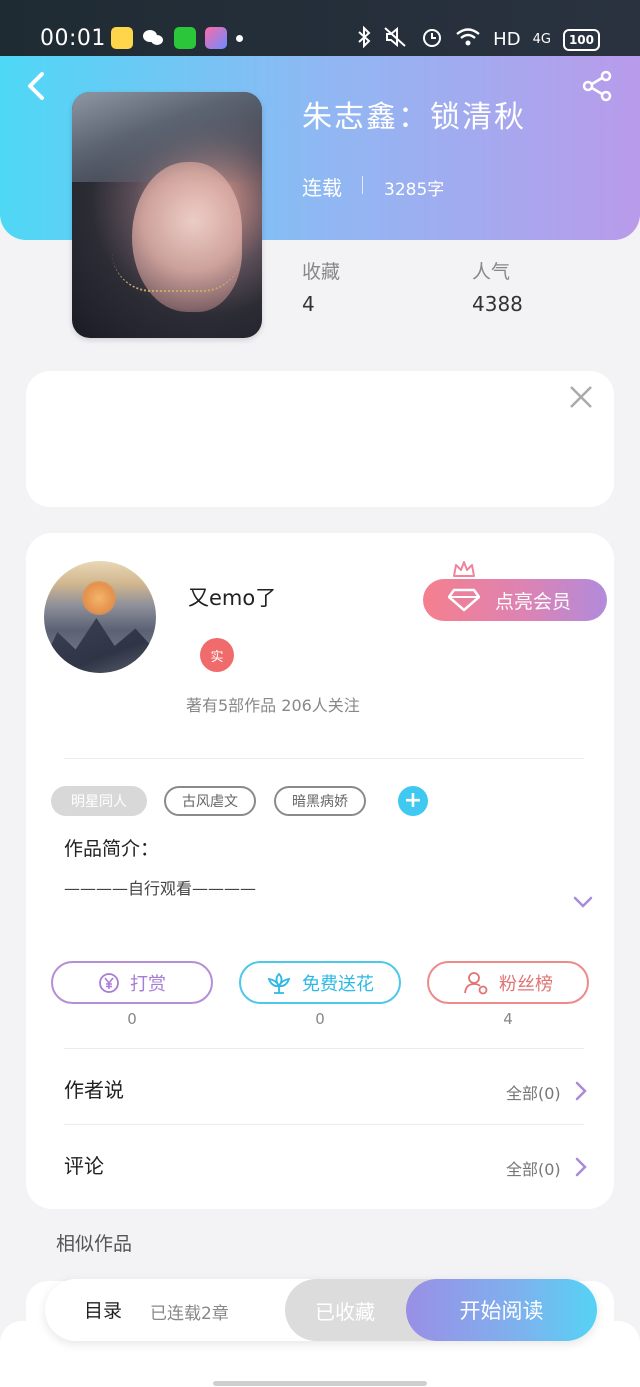 This screenshot has height=1387, width=640. I want to click on author-says-label: 作者说, so click(94, 1090).